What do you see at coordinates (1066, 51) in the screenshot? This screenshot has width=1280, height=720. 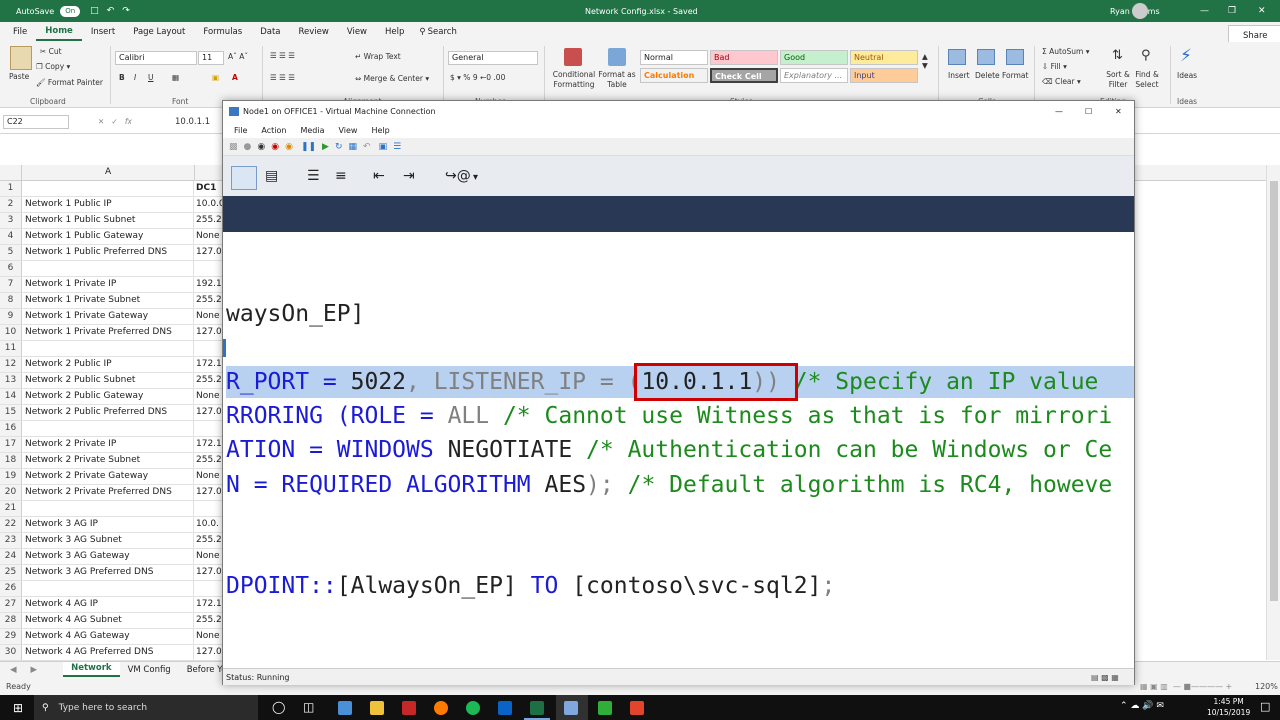 I see `autosum-button: Σ AutoSum ▾` at bounding box center [1066, 51].